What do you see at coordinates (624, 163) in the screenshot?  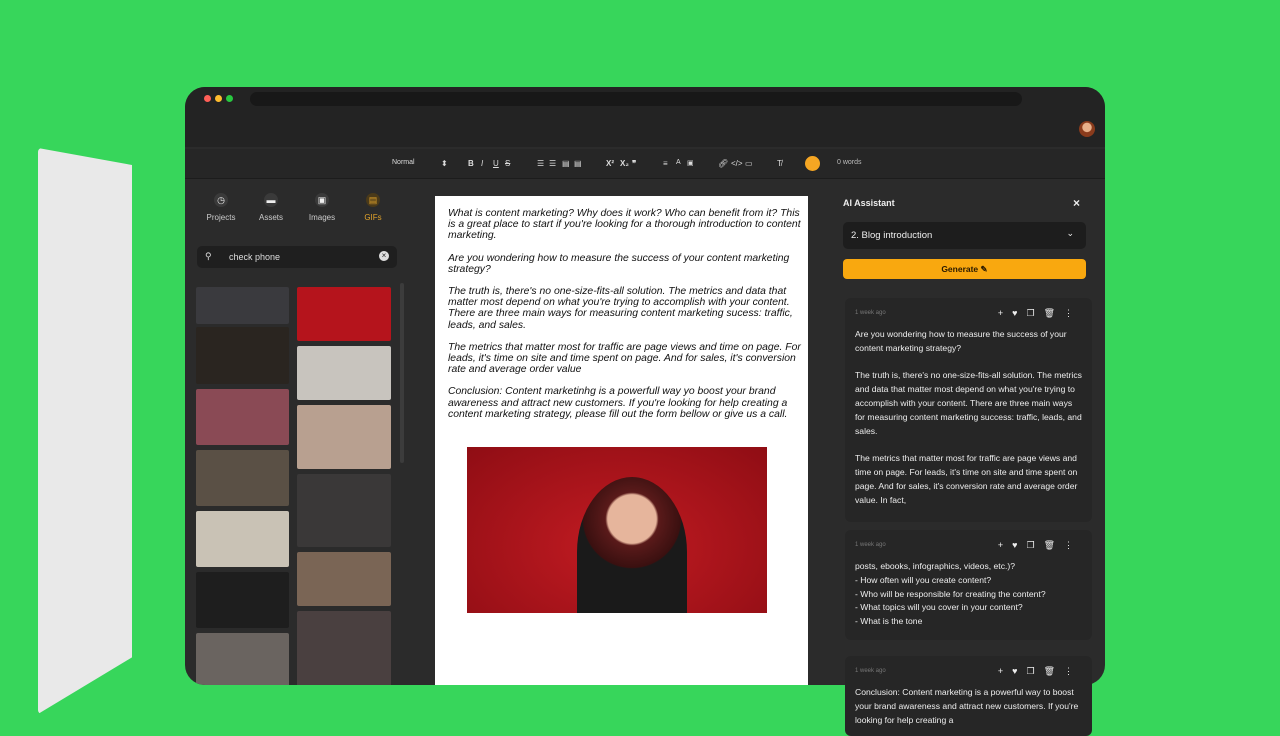 I see `subscript-icon: X₂` at bounding box center [624, 163].